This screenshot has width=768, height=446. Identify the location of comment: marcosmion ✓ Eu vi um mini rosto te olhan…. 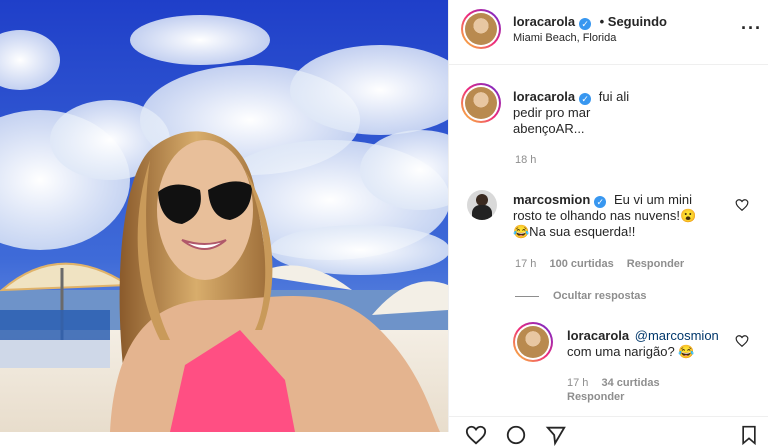
(623, 216).